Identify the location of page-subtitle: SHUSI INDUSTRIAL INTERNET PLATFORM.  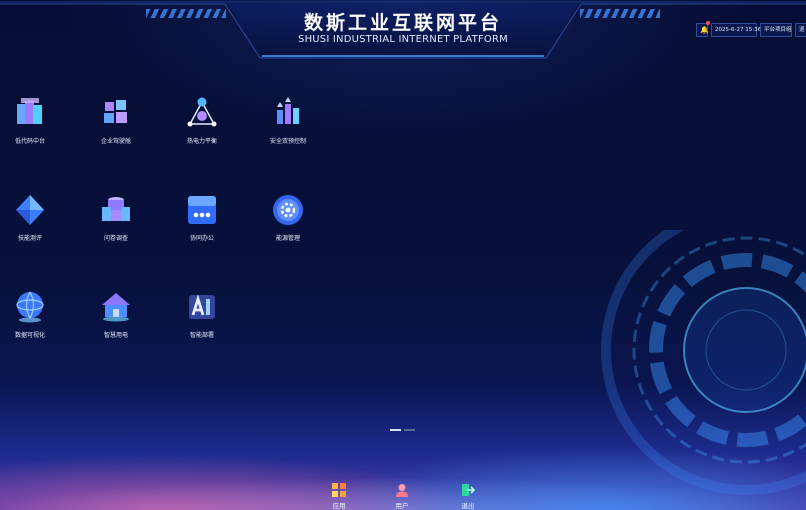
(403, 39).